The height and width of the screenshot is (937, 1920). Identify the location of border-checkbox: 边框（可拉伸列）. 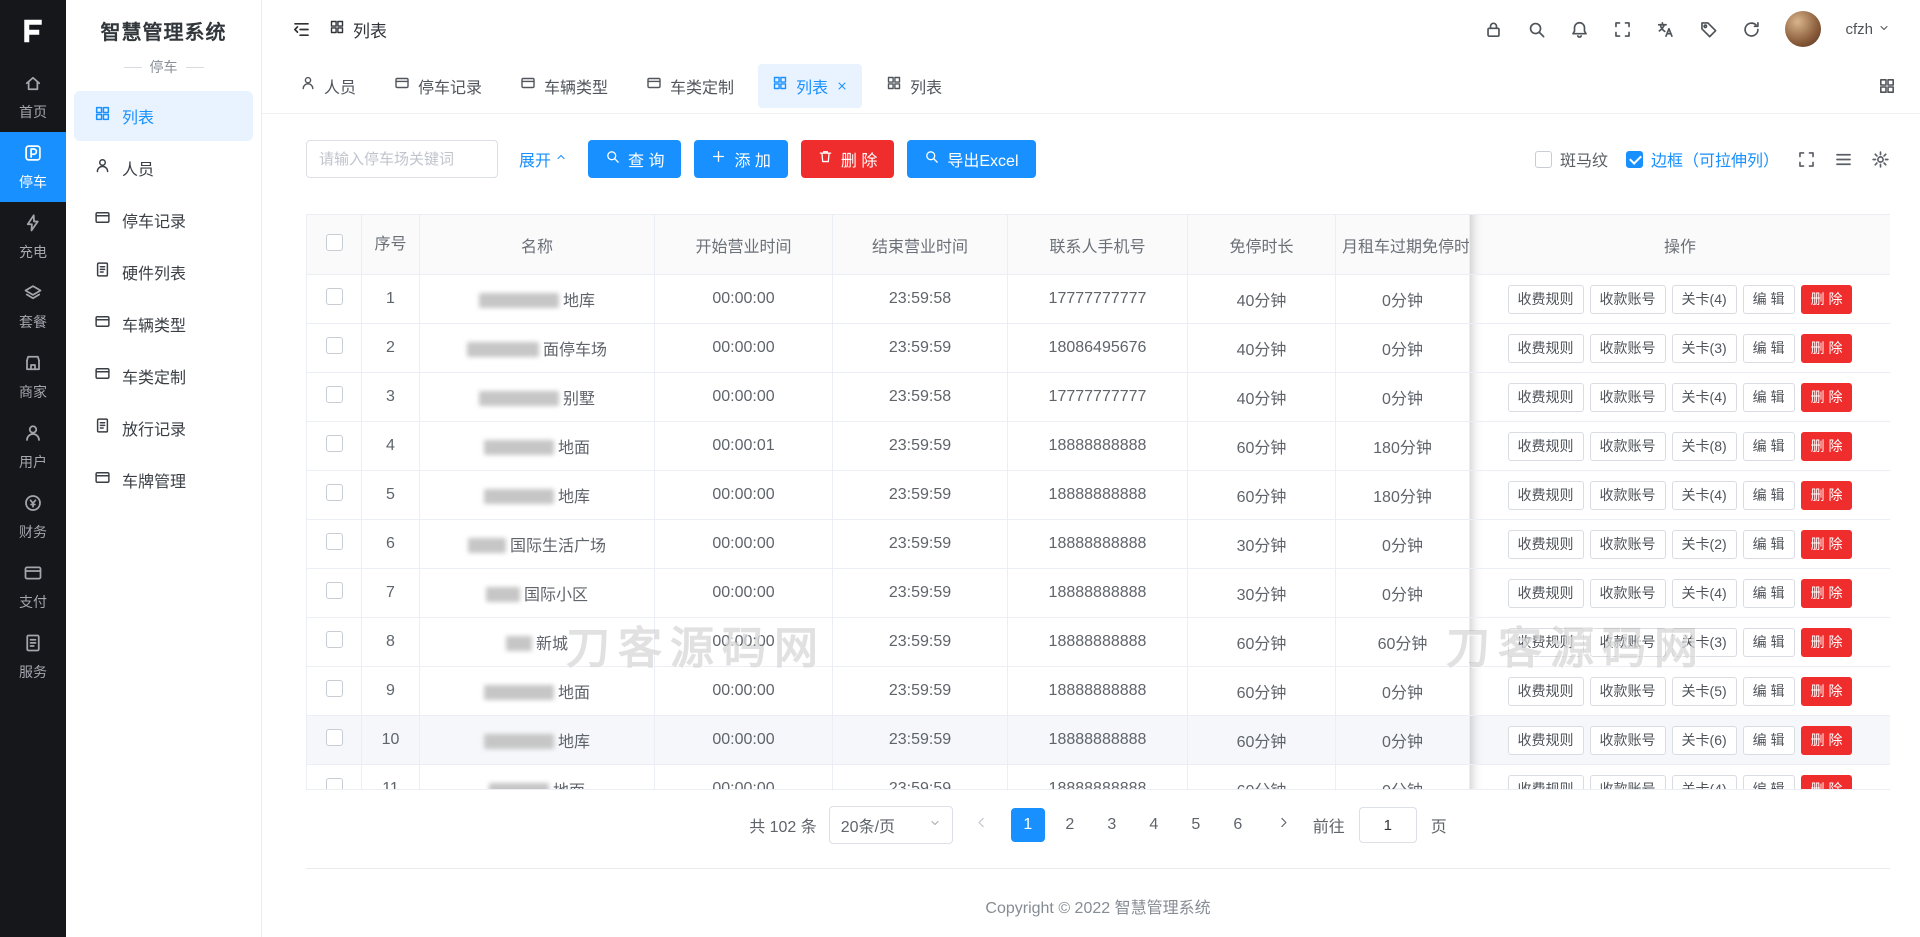
(1702, 159).